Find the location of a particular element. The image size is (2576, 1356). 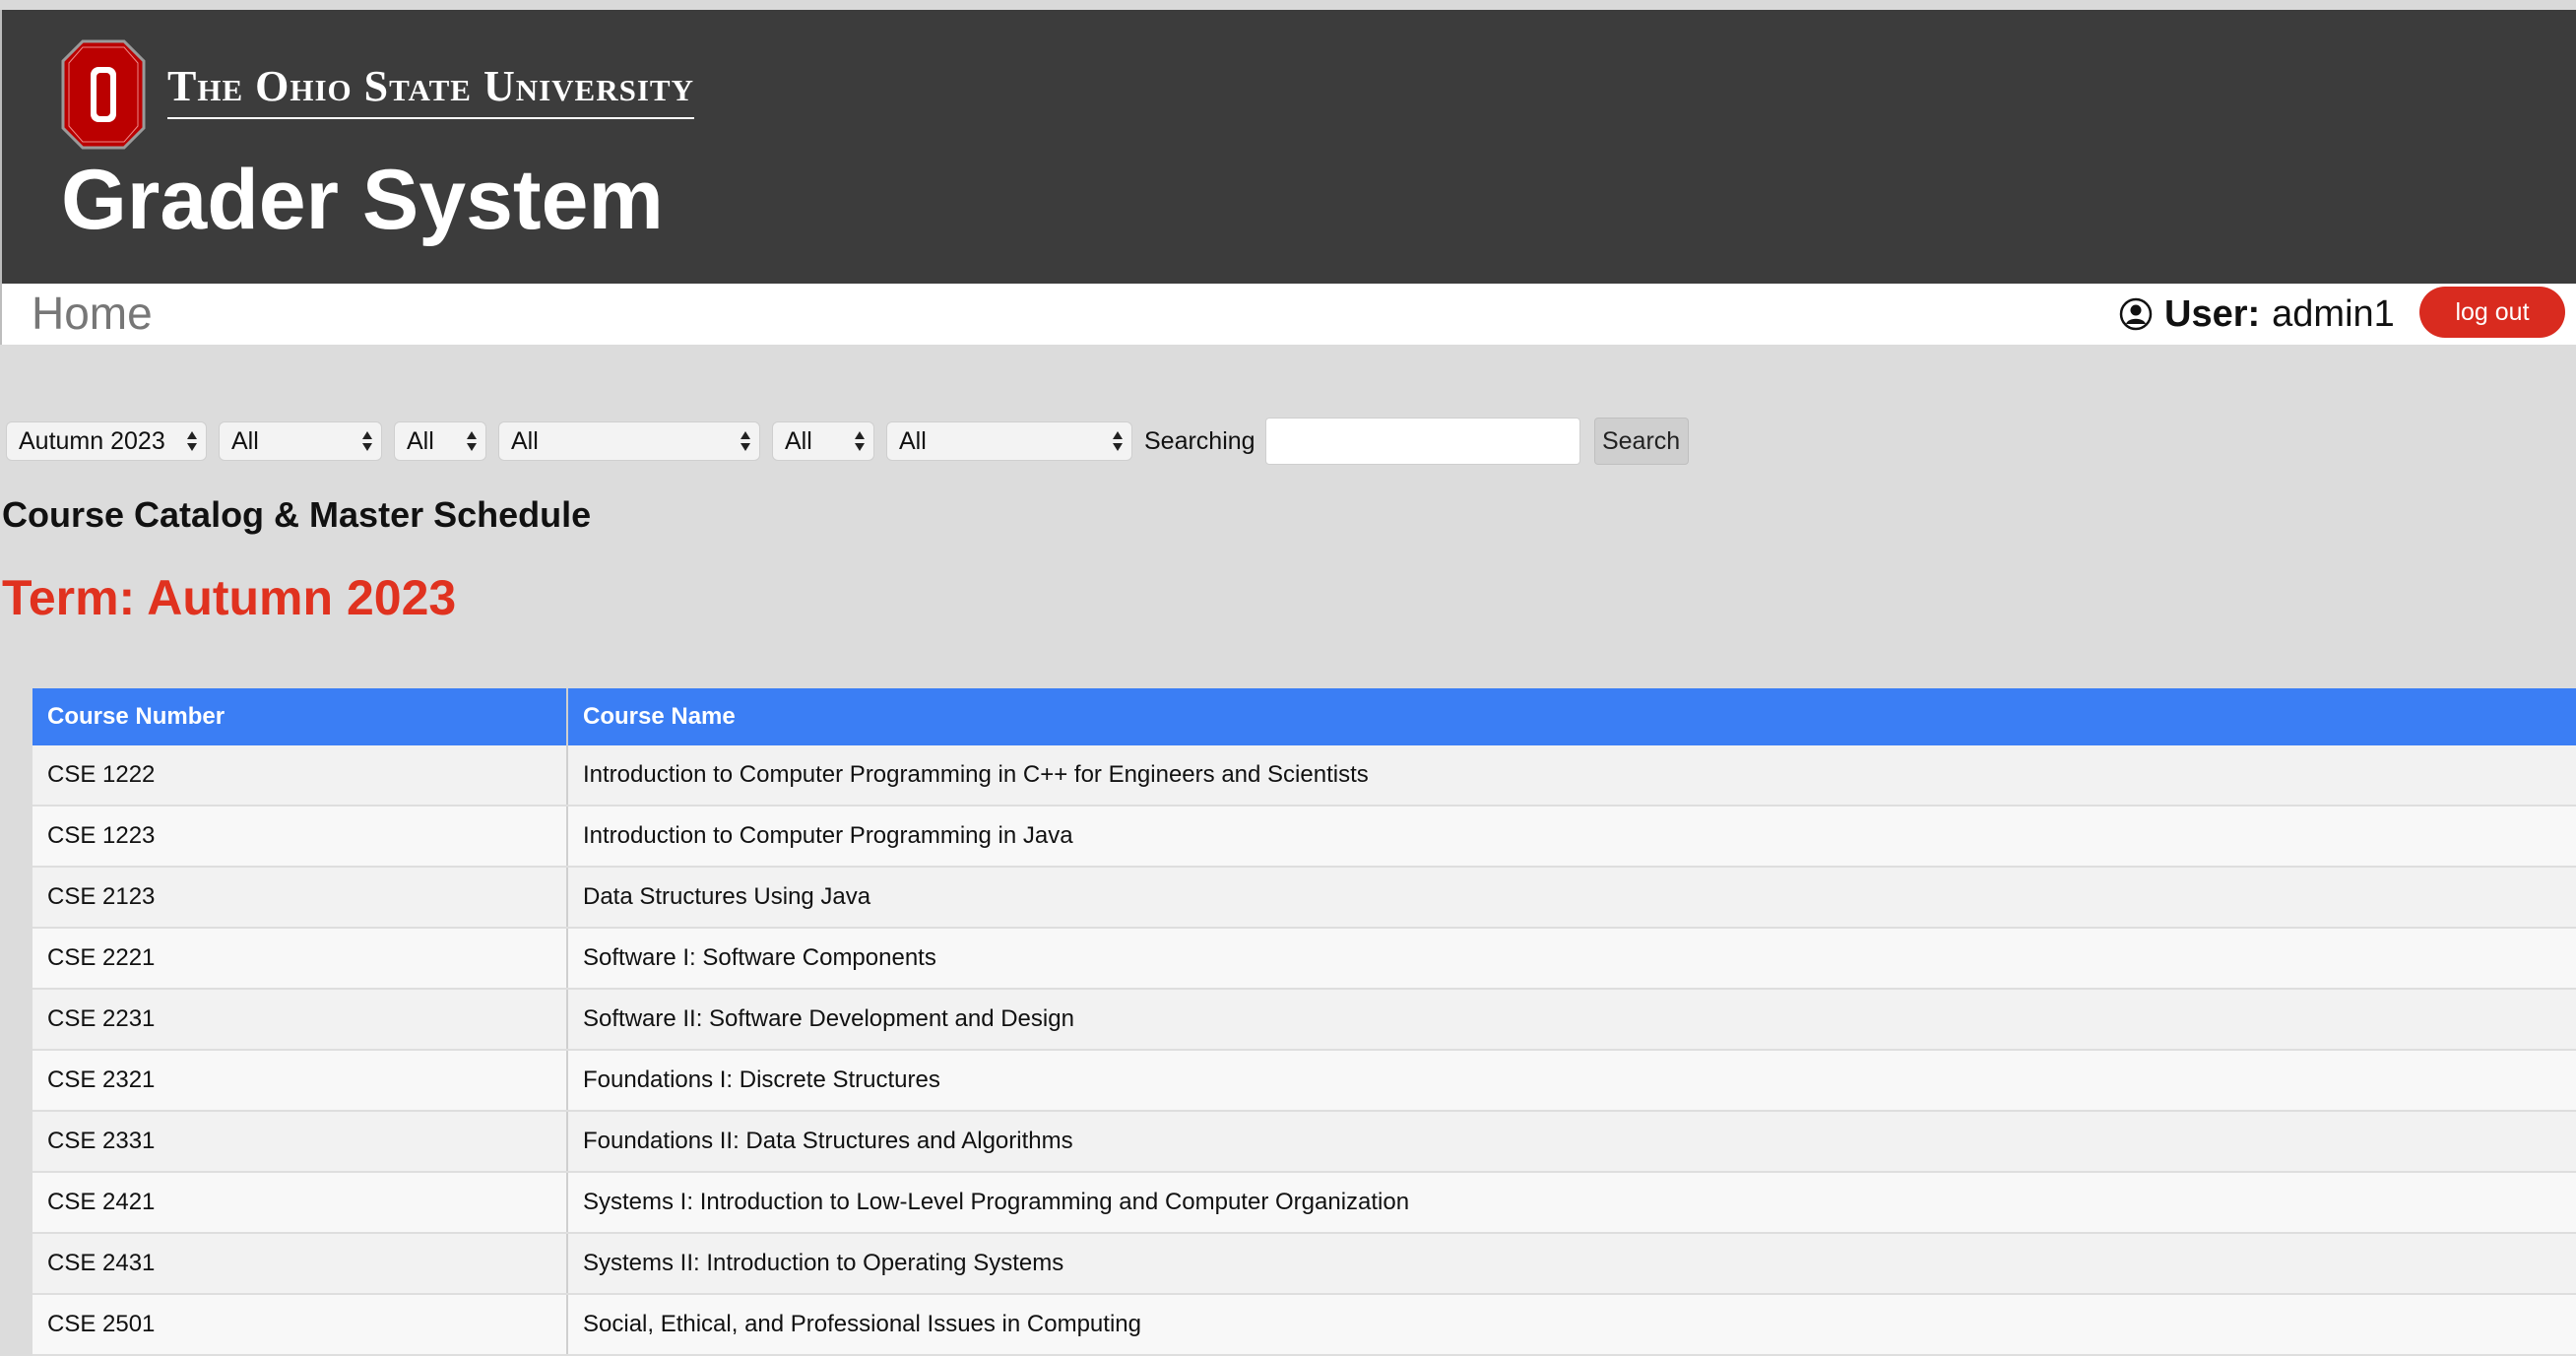

course-number: CSE 2431 is located at coordinates (300, 1264).